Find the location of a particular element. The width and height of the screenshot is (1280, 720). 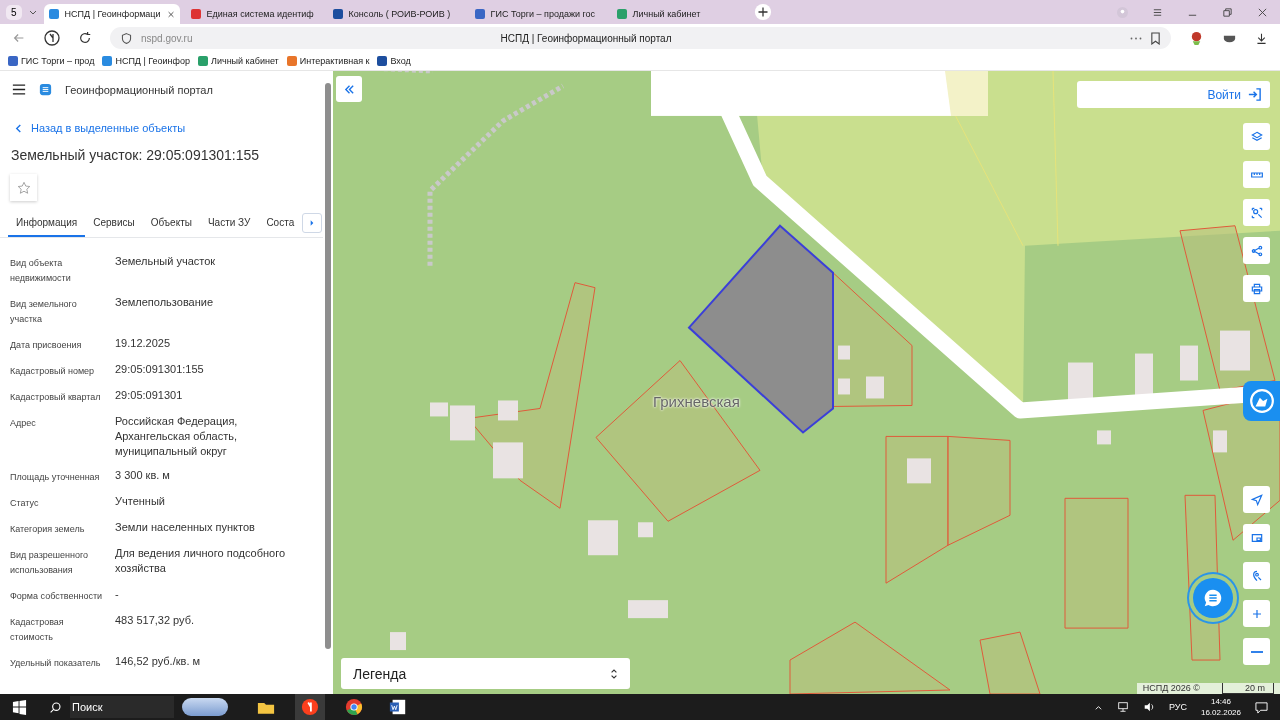

place-label: Грихневская is located at coordinates (696, 401).